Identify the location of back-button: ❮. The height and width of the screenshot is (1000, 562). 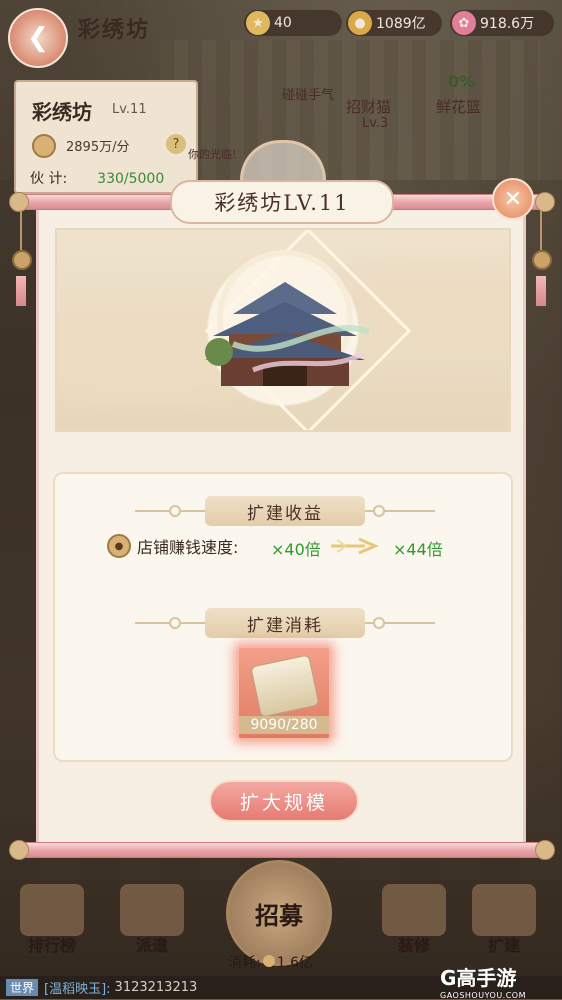
(38, 38).